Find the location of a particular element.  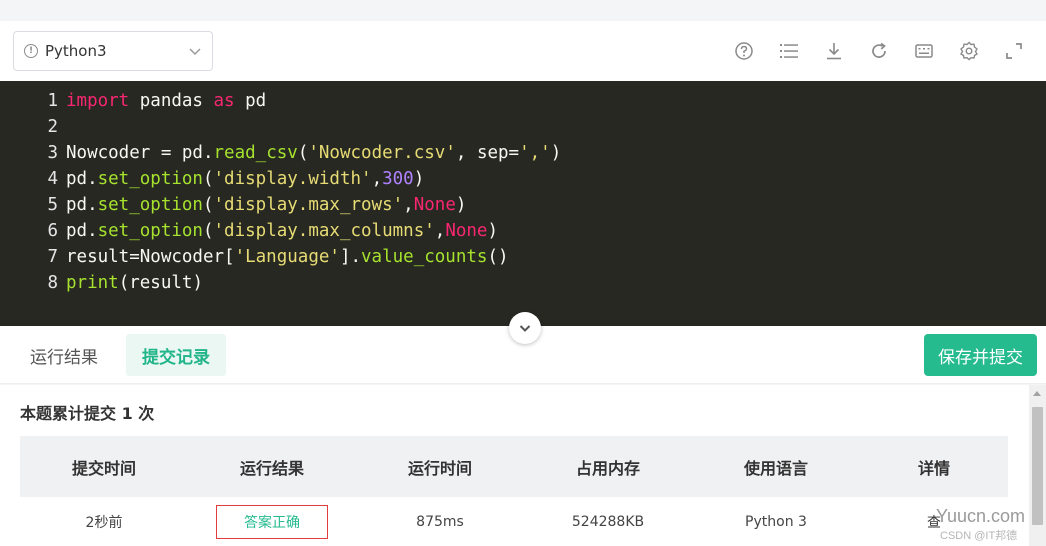

cell-run-result: 答案正确 is located at coordinates (272, 521).